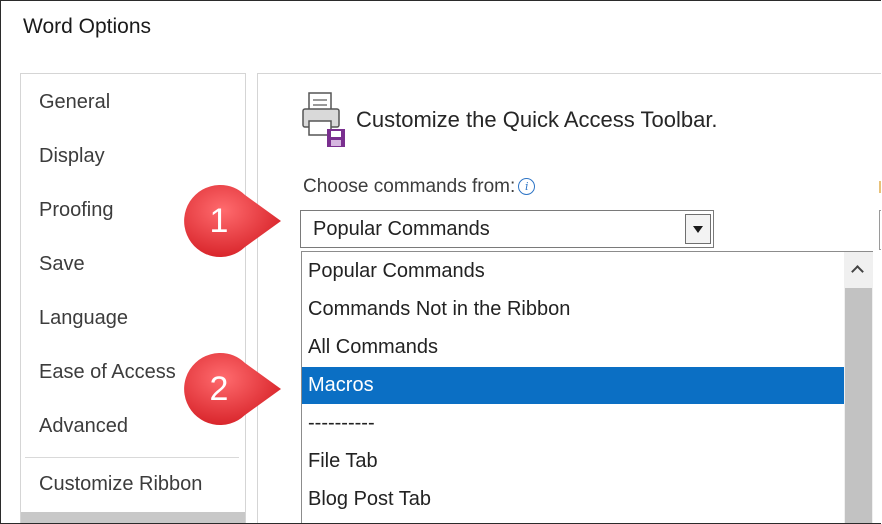 The height and width of the screenshot is (524, 882). I want to click on dropdown-option-blog-post-tab: Blog Post Tab, so click(573, 499).